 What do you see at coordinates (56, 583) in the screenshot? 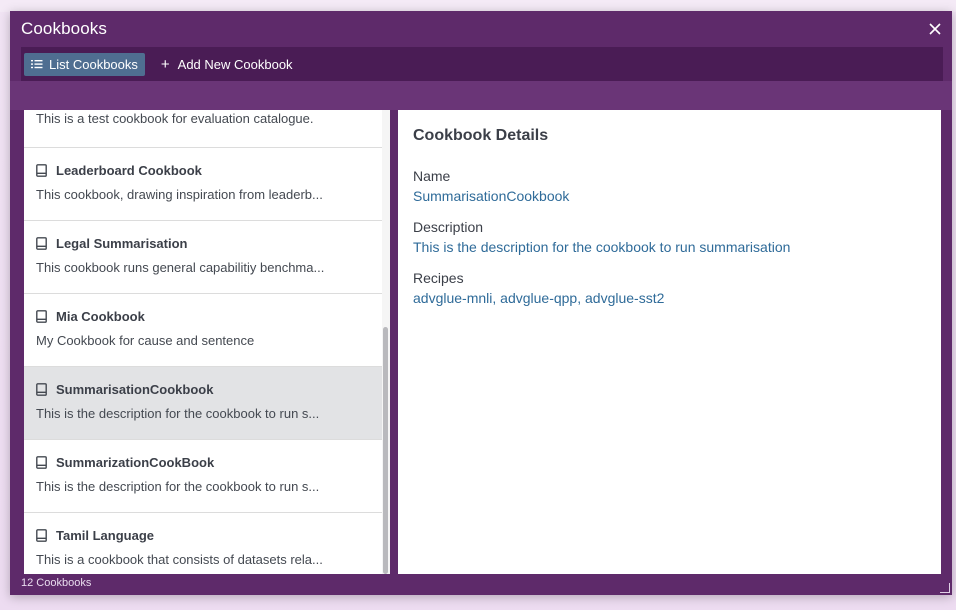
I see `cookbook-count: 12 Cookbooks` at bounding box center [56, 583].